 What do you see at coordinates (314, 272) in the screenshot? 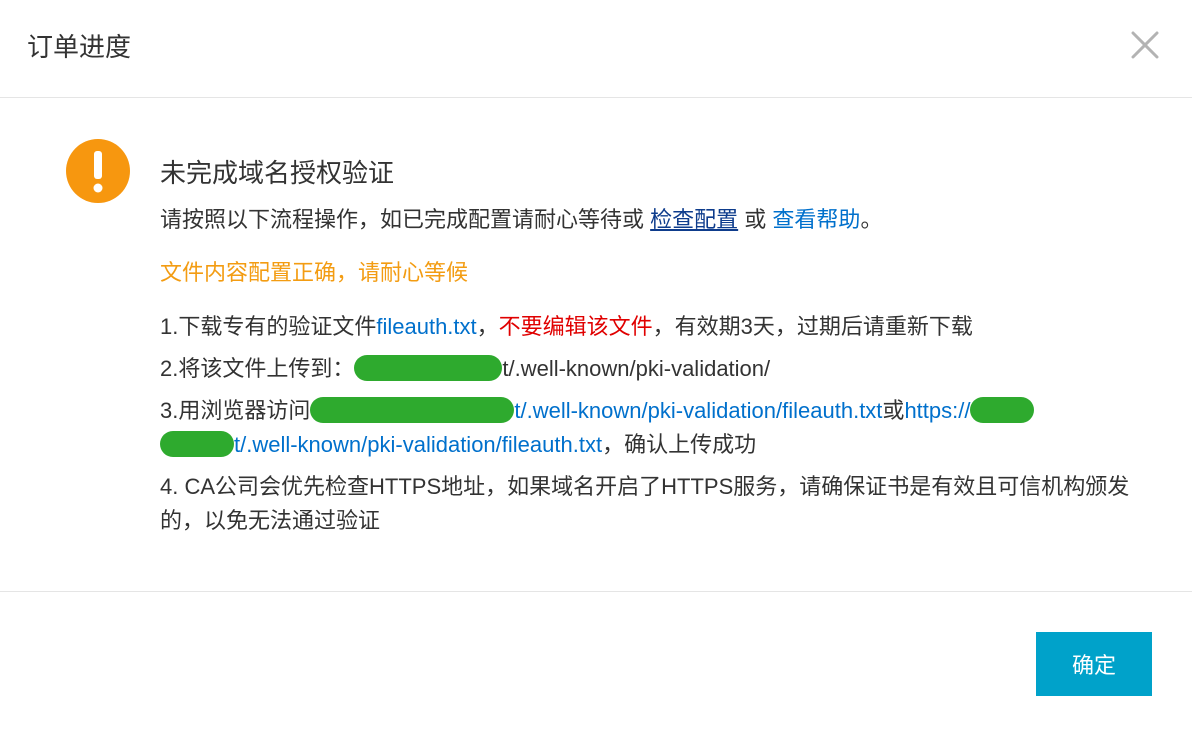
I see `file-status-message: 文件内容配置正确，请耐心等候` at bounding box center [314, 272].